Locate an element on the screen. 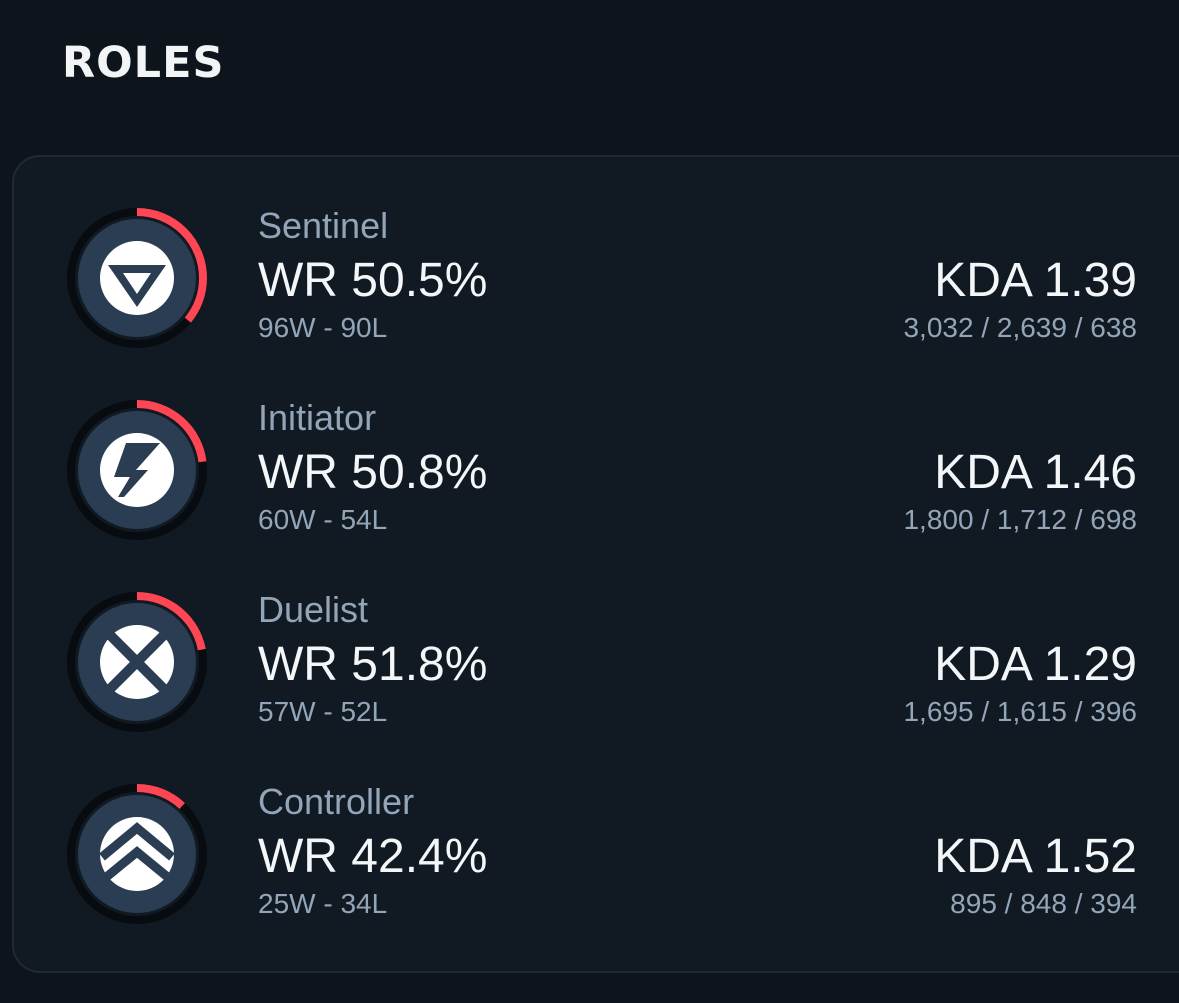  role-name: Controller is located at coordinates (336, 801).